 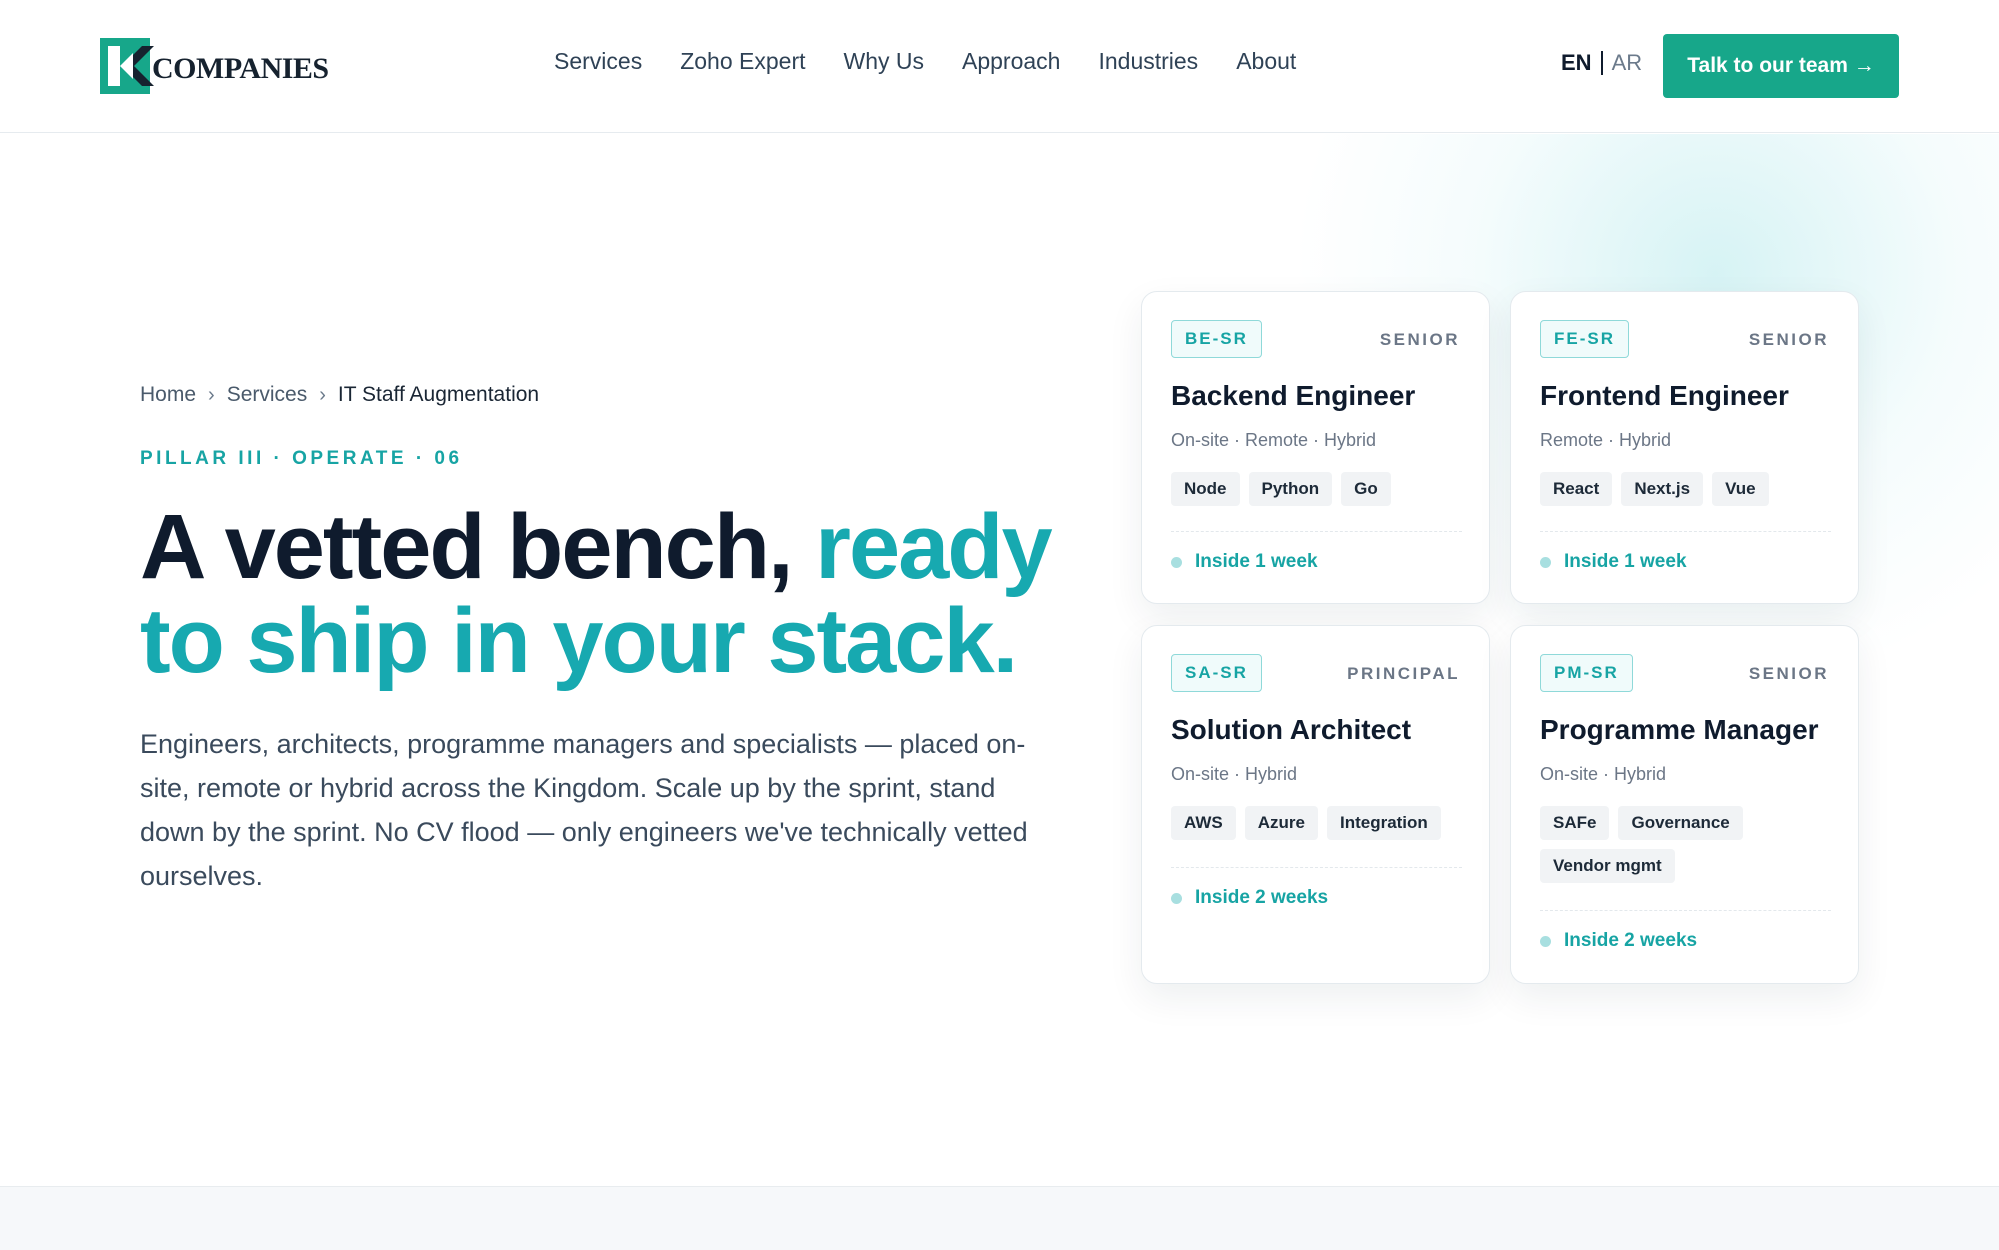 What do you see at coordinates (1290, 489) in the screenshot?
I see `skill-tag: Python` at bounding box center [1290, 489].